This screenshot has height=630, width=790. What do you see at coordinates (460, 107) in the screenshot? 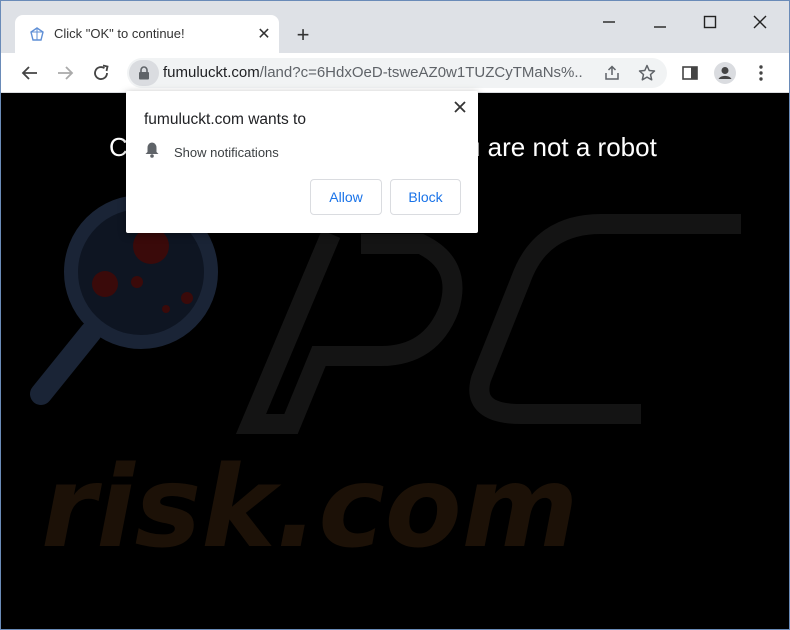
I see `popup-close-icon` at bounding box center [460, 107].